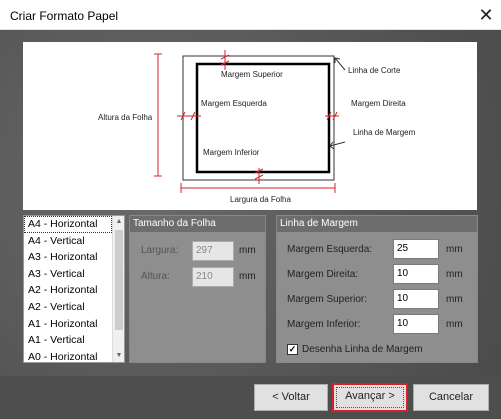 The width and height of the screenshot is (501, 419). What do you see at coordinates (330, 249) in the screenshot?
I see `margin-left-label: Margem Esquerda:` at bounding box center [330, 249].